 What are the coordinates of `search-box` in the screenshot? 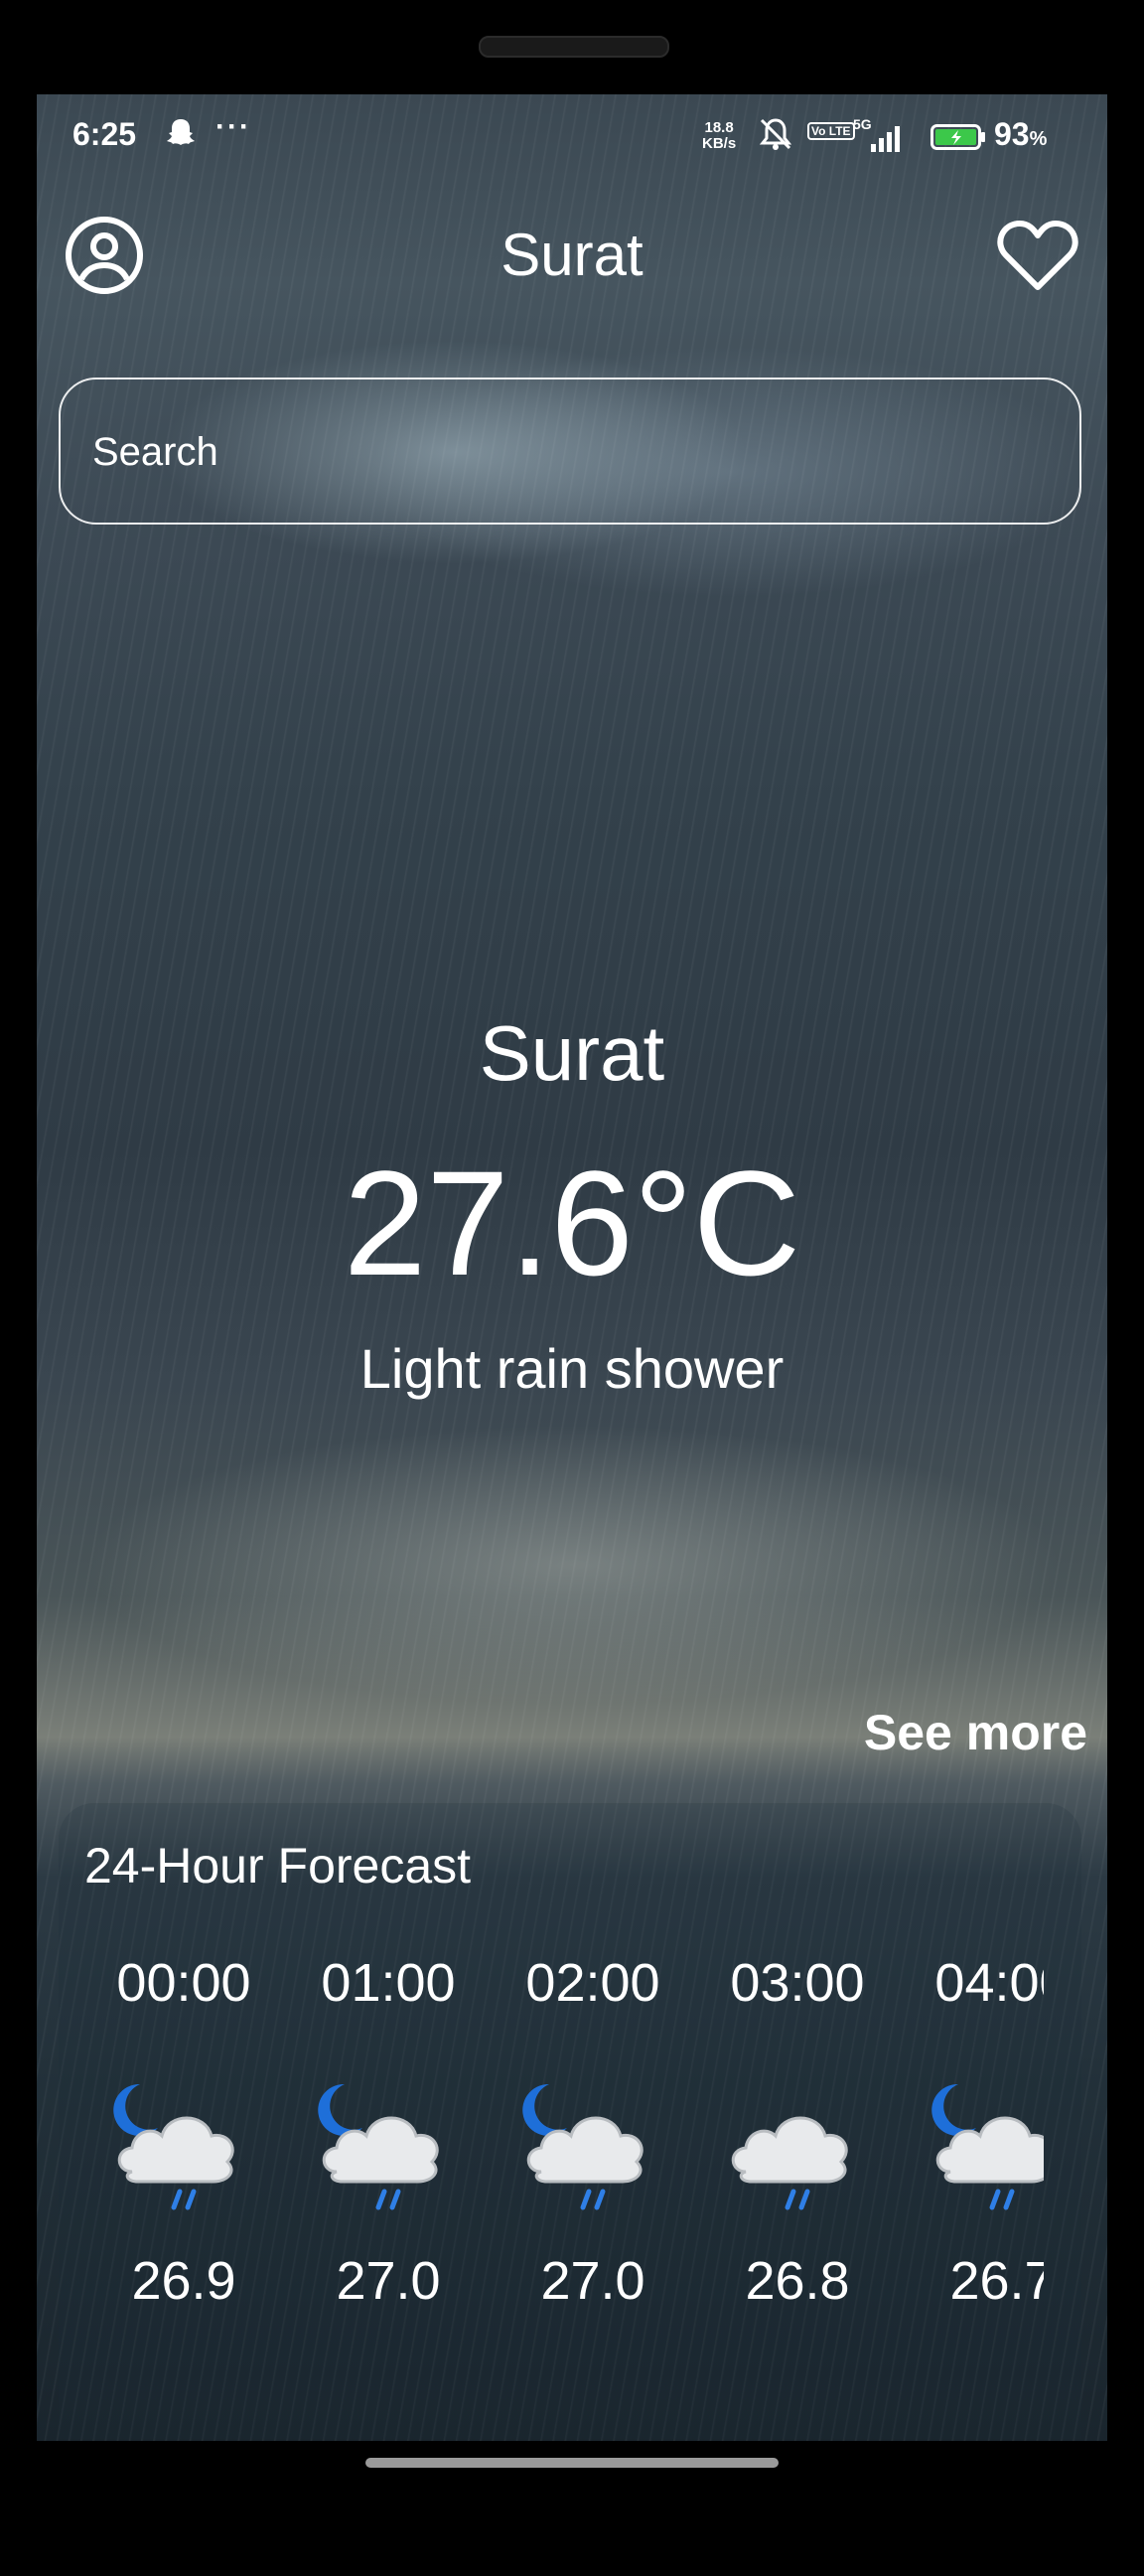 It's located at (570, 451).